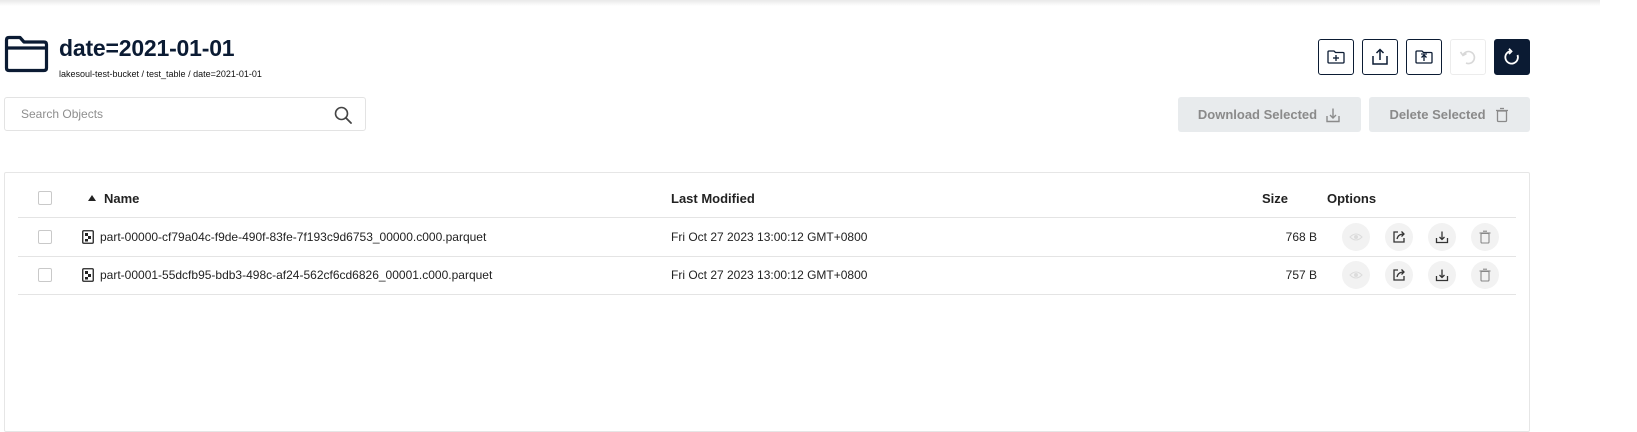 The height and width of the screenshot is (432, 1637). I want to click on search-box, so click(185, 114).